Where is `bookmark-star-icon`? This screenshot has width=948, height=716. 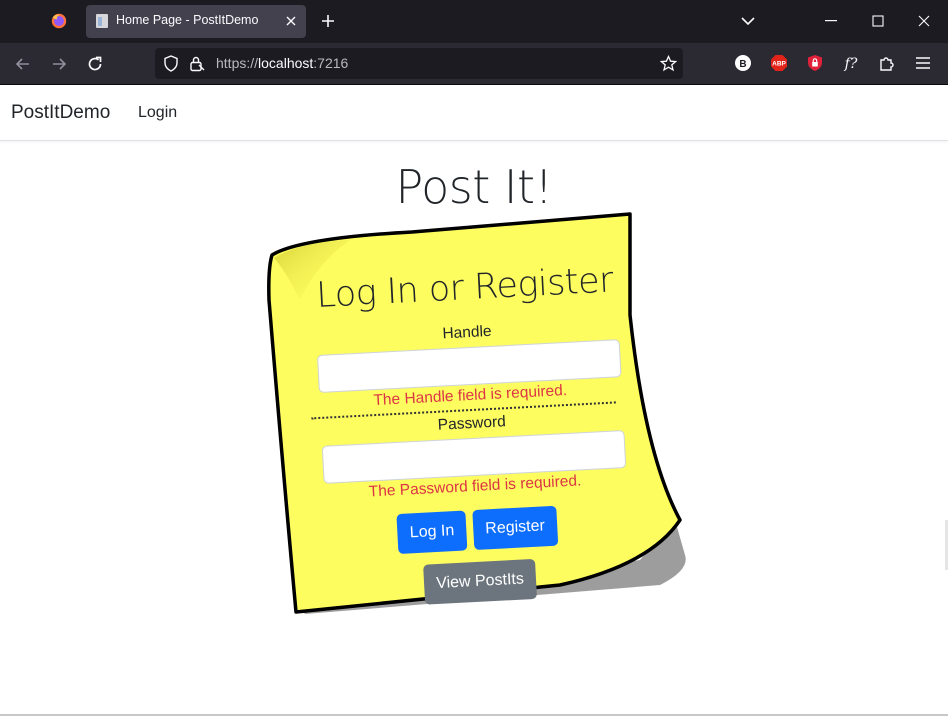
bookmark-star-icon is located at coordinates (668, 63).